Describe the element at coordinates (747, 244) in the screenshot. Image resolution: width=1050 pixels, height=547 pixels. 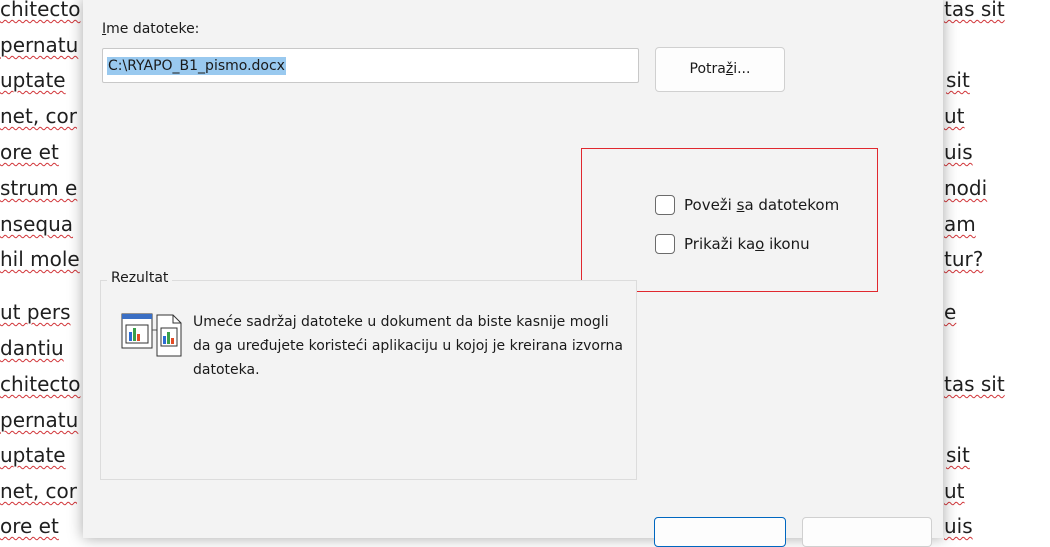
I see `display-as-icon-label: Prikaži kao ikonu` at that location.